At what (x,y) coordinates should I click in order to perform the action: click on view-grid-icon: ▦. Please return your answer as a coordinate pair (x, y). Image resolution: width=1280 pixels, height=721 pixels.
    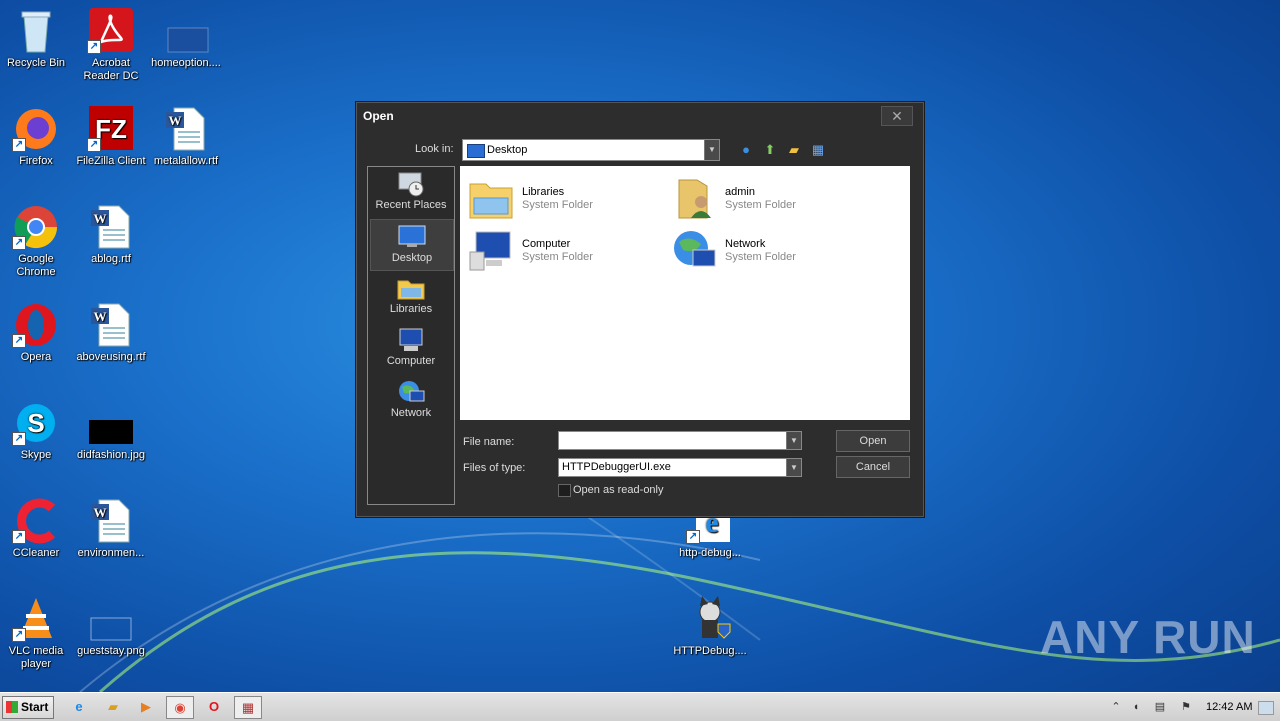
    Looking at the image, I should click on (818, 149).